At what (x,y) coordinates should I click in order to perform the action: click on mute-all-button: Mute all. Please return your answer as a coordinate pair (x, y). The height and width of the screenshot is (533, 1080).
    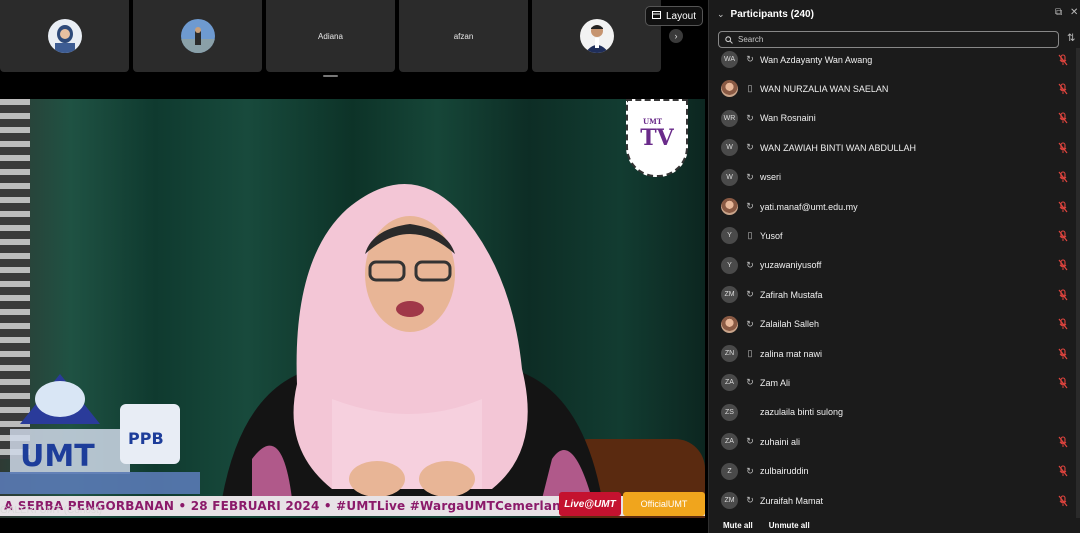
    Looking at the image, I should click on (738, 525).